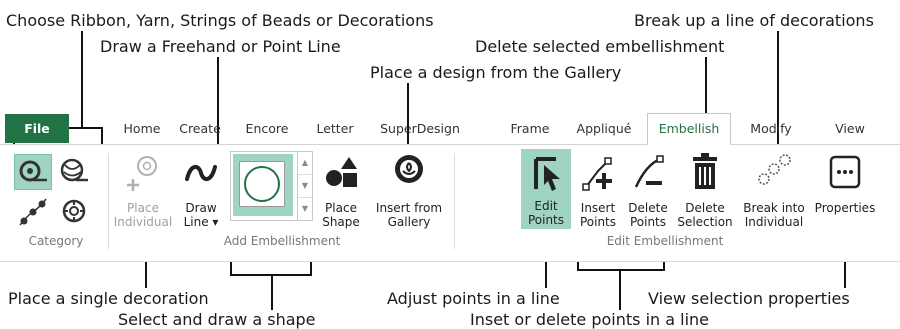  Describe the element at coordinates (774, 222) in the screenshot. I see `break-into-individual-label-2: Individual` at that location.